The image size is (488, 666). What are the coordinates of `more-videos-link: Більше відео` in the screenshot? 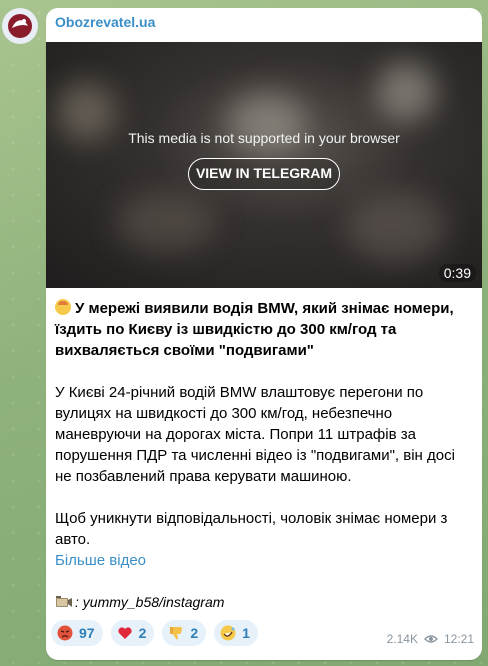 It's located at (100, 560).